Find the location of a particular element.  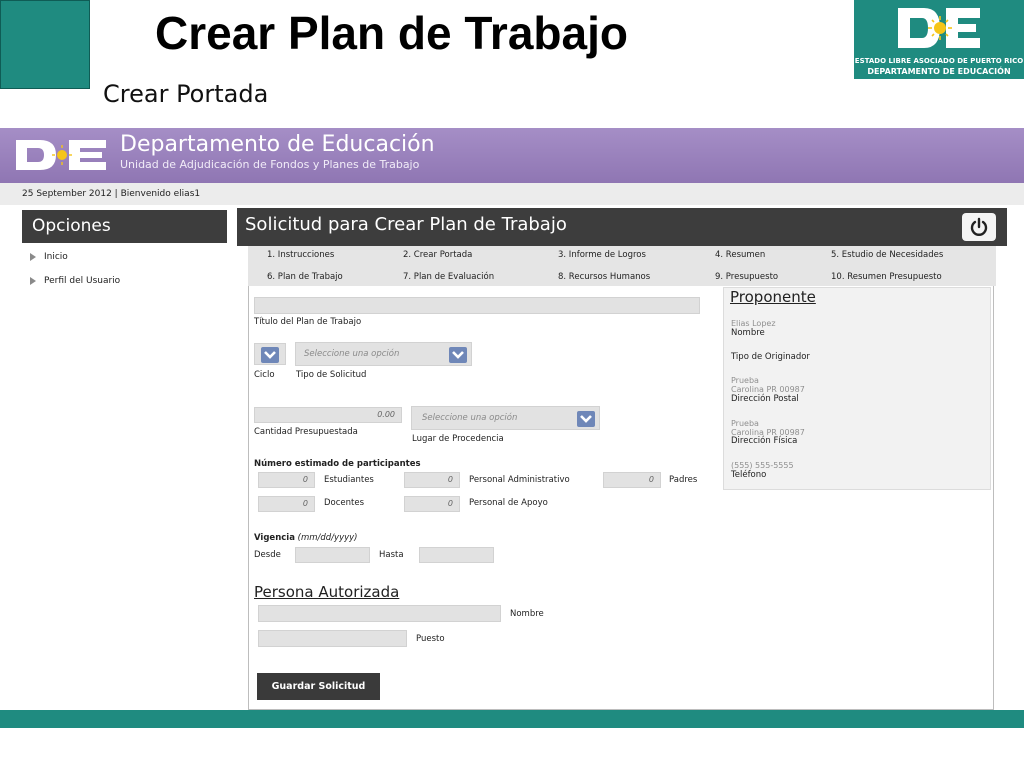

admin-label: Personal Administrativo is located at coordinates (519, 480).